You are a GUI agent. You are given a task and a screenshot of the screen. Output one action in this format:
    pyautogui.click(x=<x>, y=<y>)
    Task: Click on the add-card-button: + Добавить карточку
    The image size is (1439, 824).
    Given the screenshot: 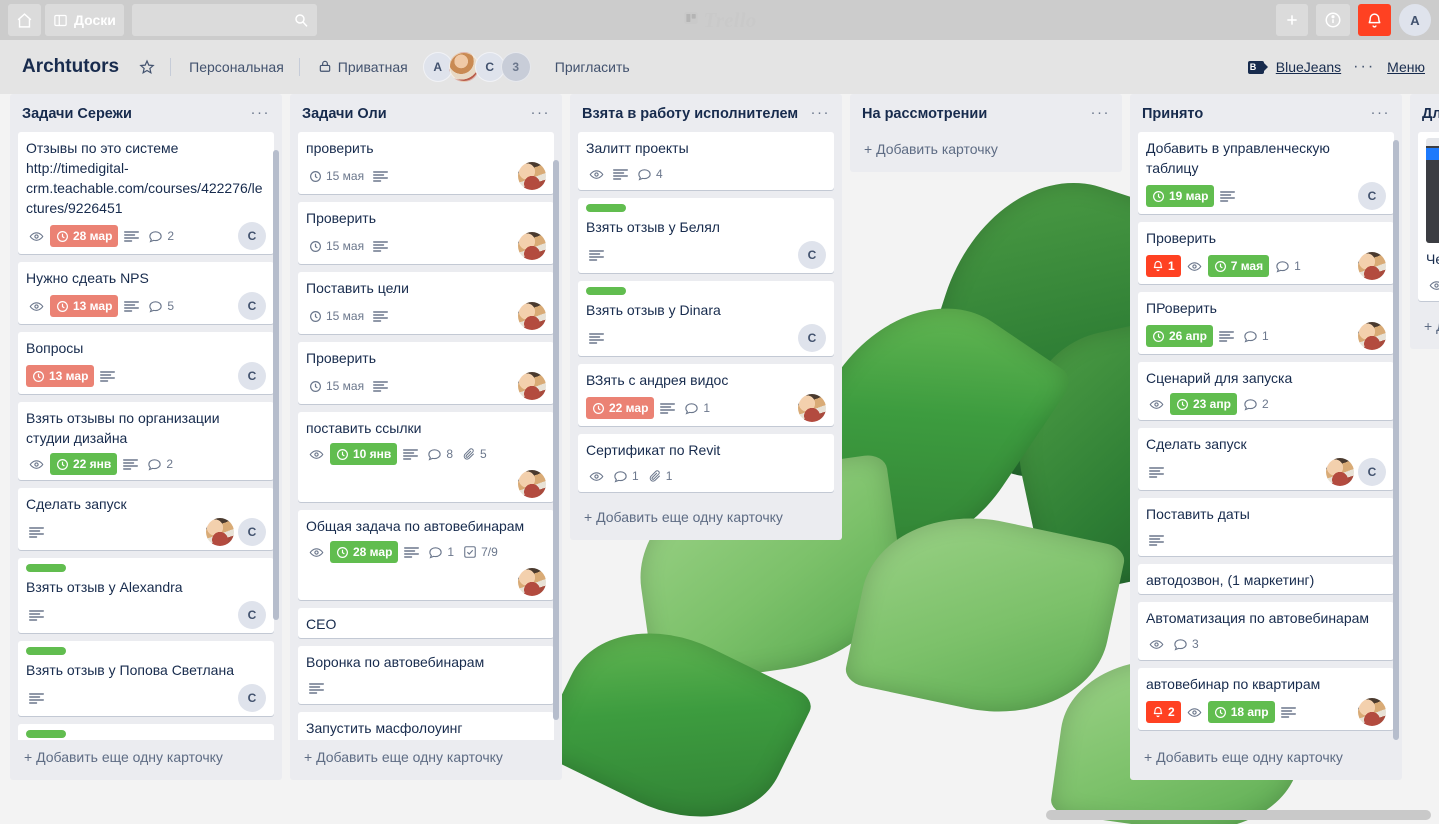 What is the action you would take?
    pyautogui.click(x=986, y=149)
    